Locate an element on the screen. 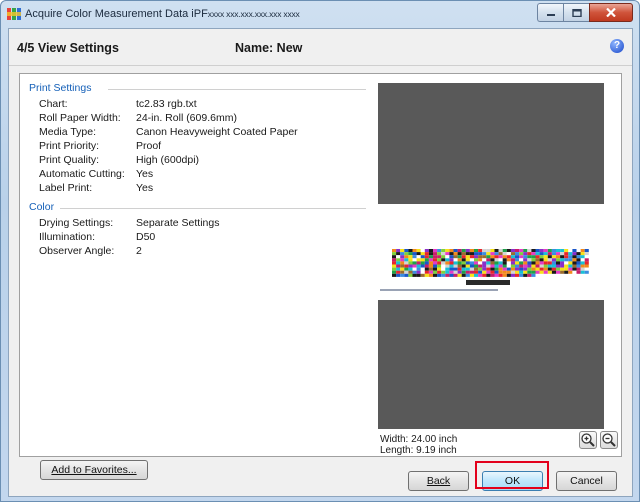  cancel-button: Cancel is located at coordinates (586, 481).